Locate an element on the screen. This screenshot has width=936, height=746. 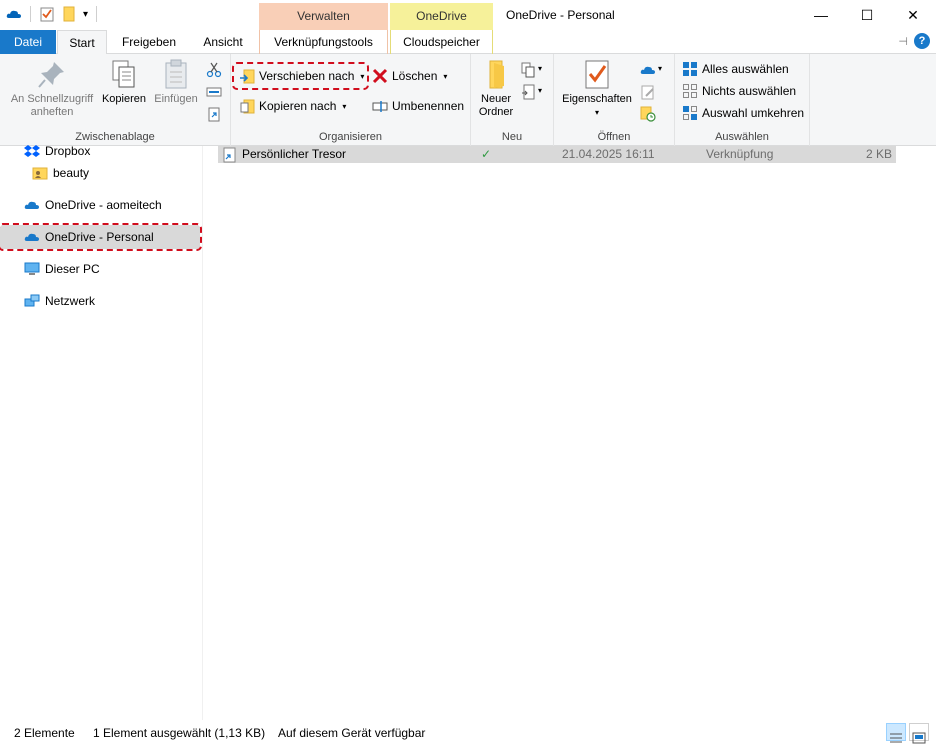
maximize-button: ☐ is located at coordinates (867, 15).